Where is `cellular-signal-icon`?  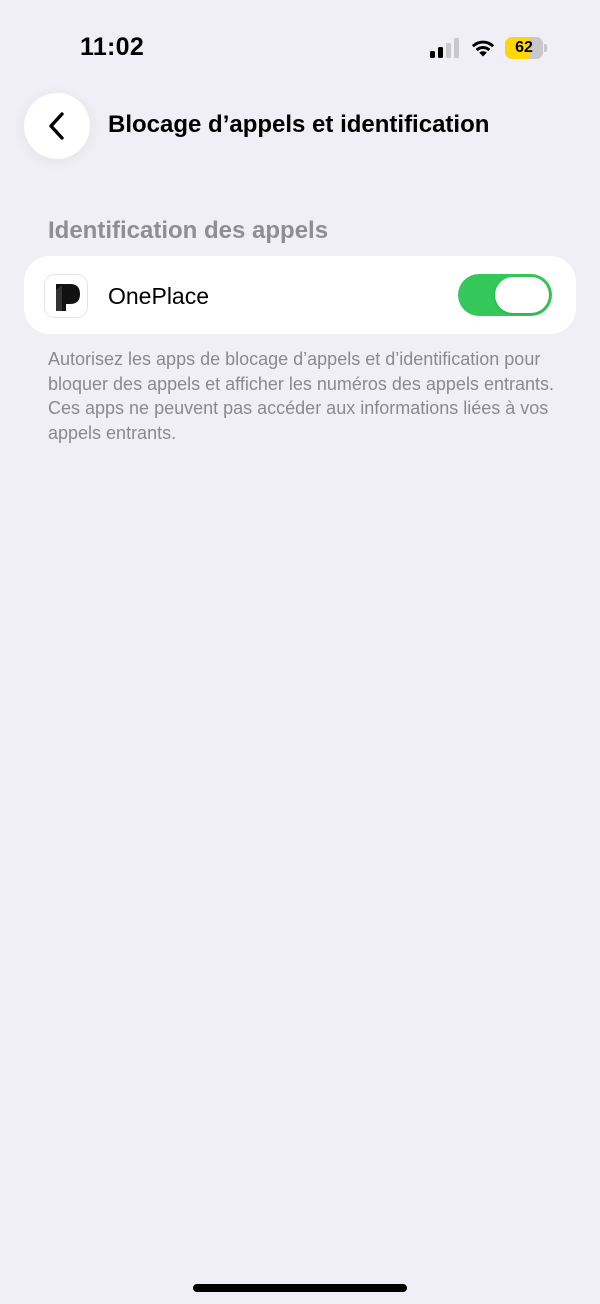 cellular-signal-icon is located at coordinates (444, 48).